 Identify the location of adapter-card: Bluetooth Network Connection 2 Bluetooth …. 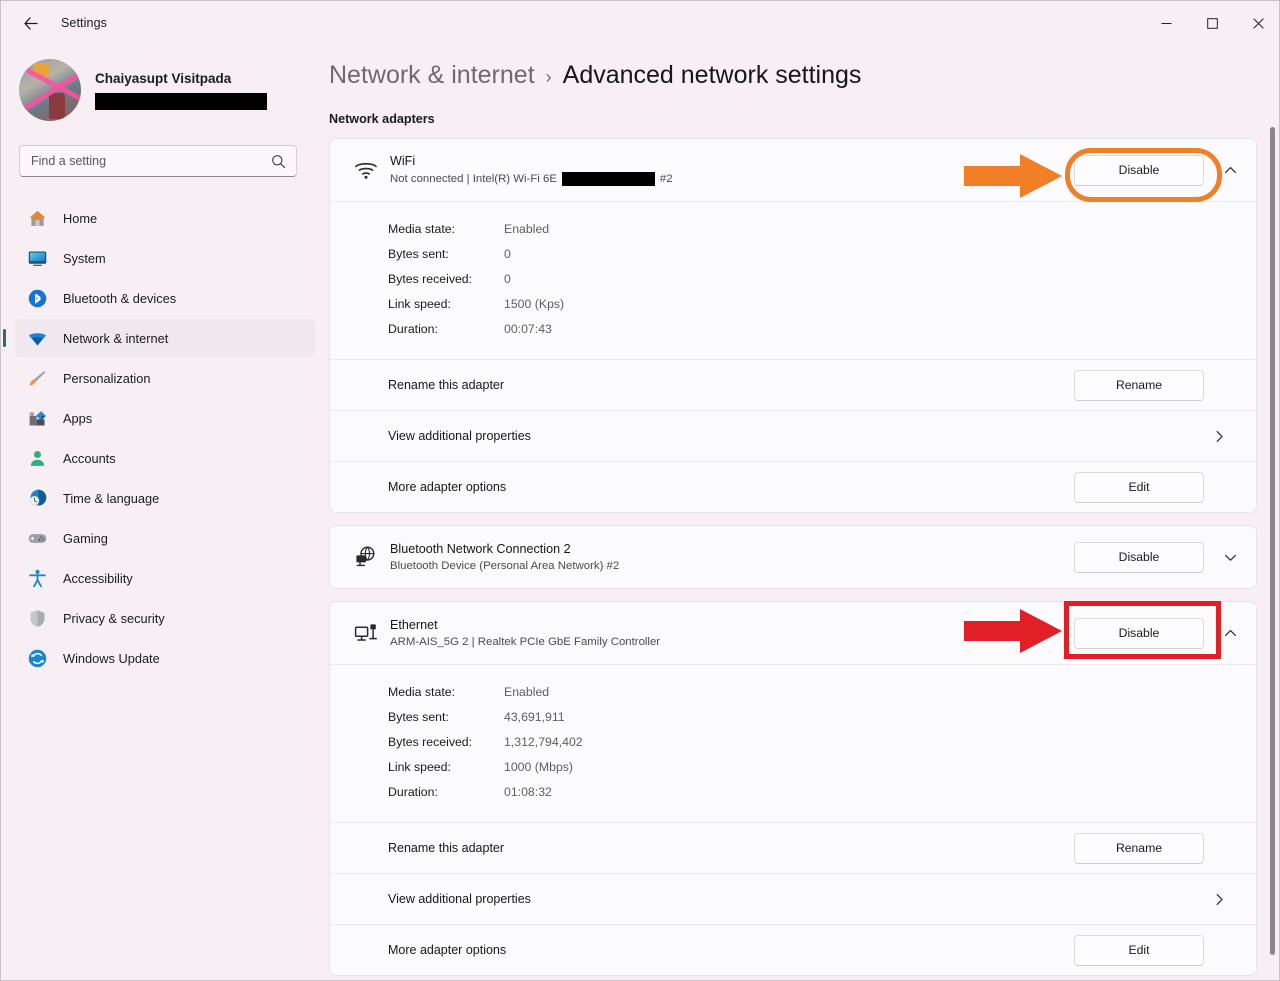
(793, 557).